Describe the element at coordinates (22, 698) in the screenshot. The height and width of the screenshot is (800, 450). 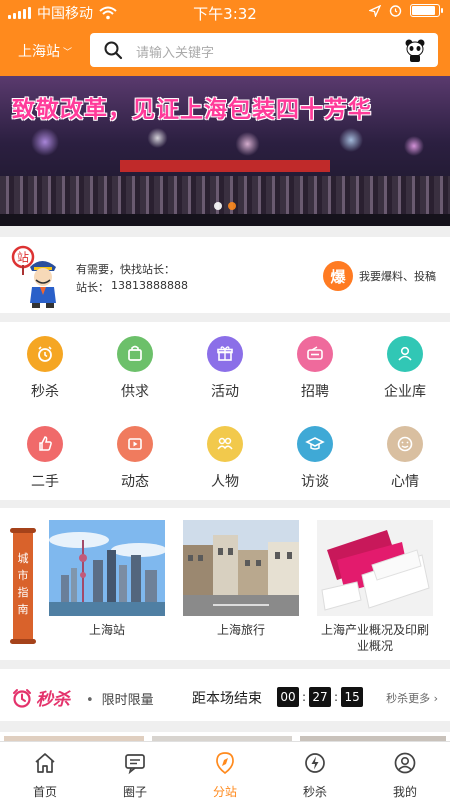
I see `flash-clock-icon` at that location.